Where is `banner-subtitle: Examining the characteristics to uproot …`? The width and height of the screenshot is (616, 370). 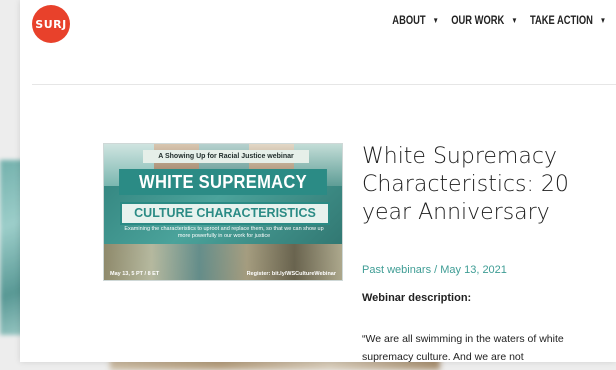
banner-subtitle: Examining the characteristics to uproot … is located at coordinates (224, 232).